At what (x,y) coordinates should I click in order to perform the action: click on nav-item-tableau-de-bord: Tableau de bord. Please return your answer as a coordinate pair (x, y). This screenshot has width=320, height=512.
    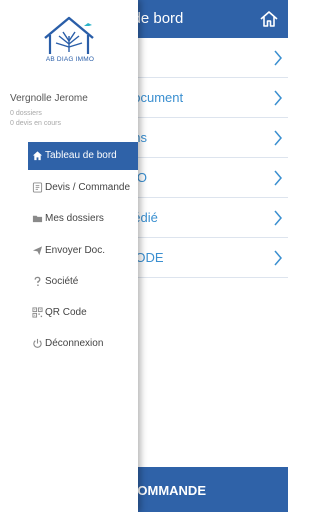
    Looking at the image, I should click on (83, 156).